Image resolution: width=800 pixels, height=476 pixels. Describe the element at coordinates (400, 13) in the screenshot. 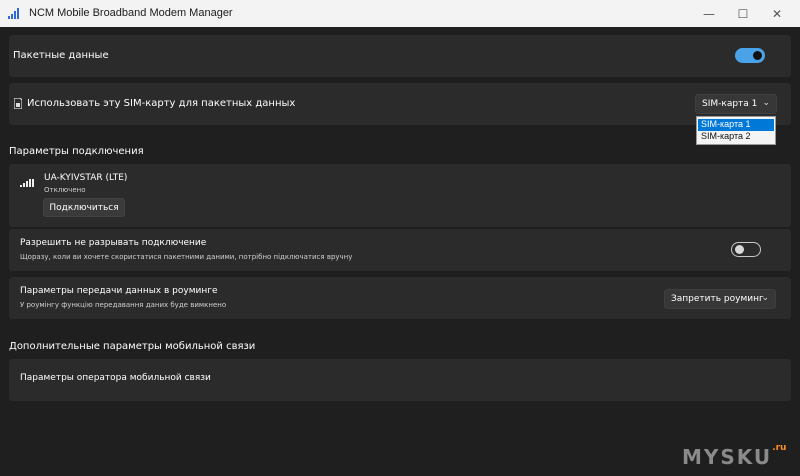

I see `title-bar: NCM Mobile Broadband Modem Manager — ☐ ✕` at that location.